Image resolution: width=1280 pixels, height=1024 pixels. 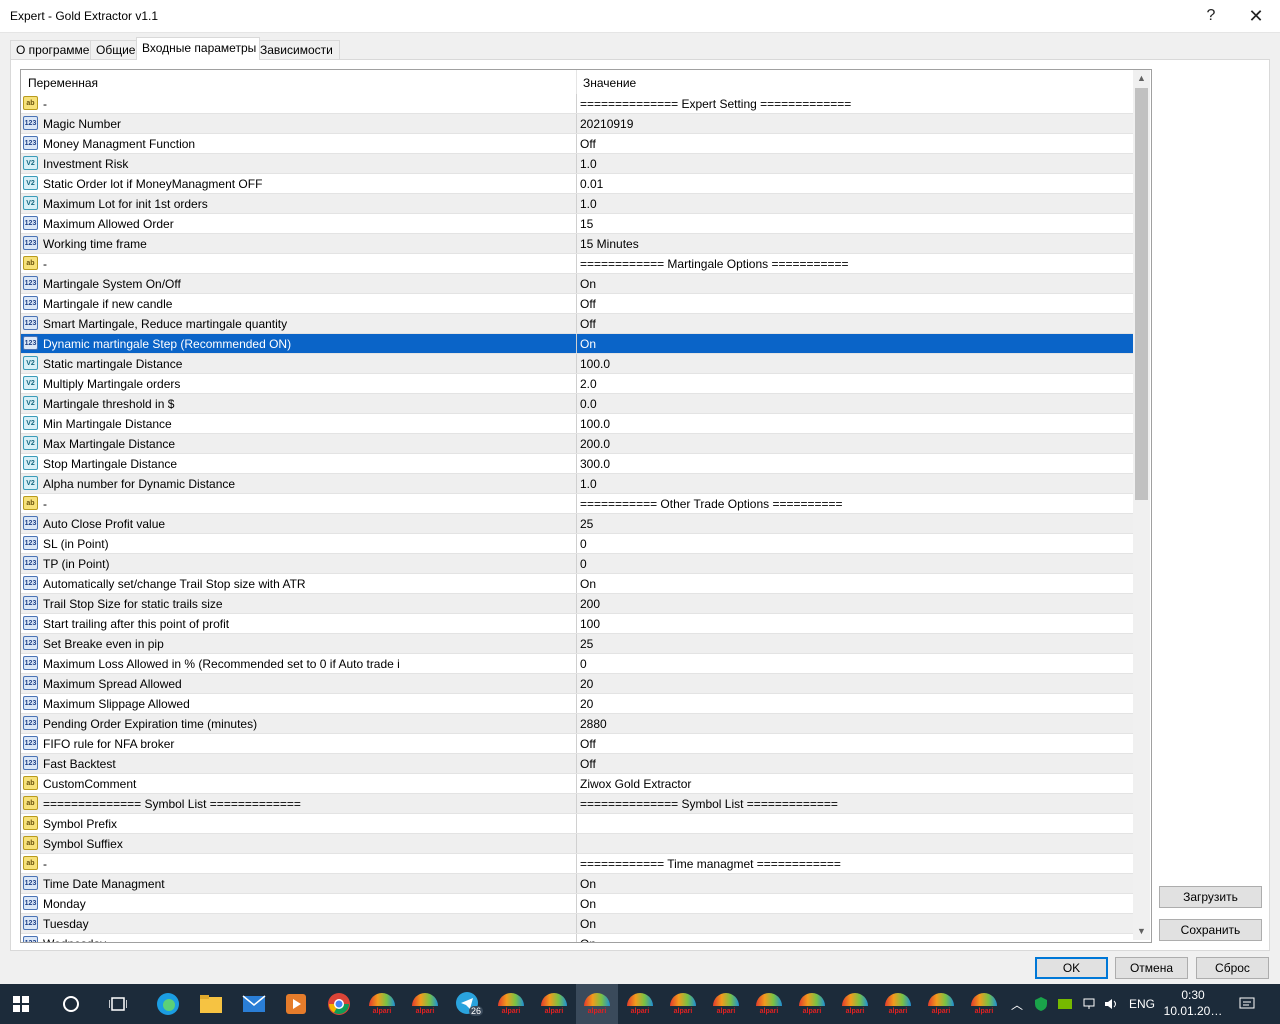 What do you see at coordinates (577, 784) in the screenshot?
I see `parameter-row: ab CustomComment Ziwox Gold Extractor` at bounding box center [577, 784].